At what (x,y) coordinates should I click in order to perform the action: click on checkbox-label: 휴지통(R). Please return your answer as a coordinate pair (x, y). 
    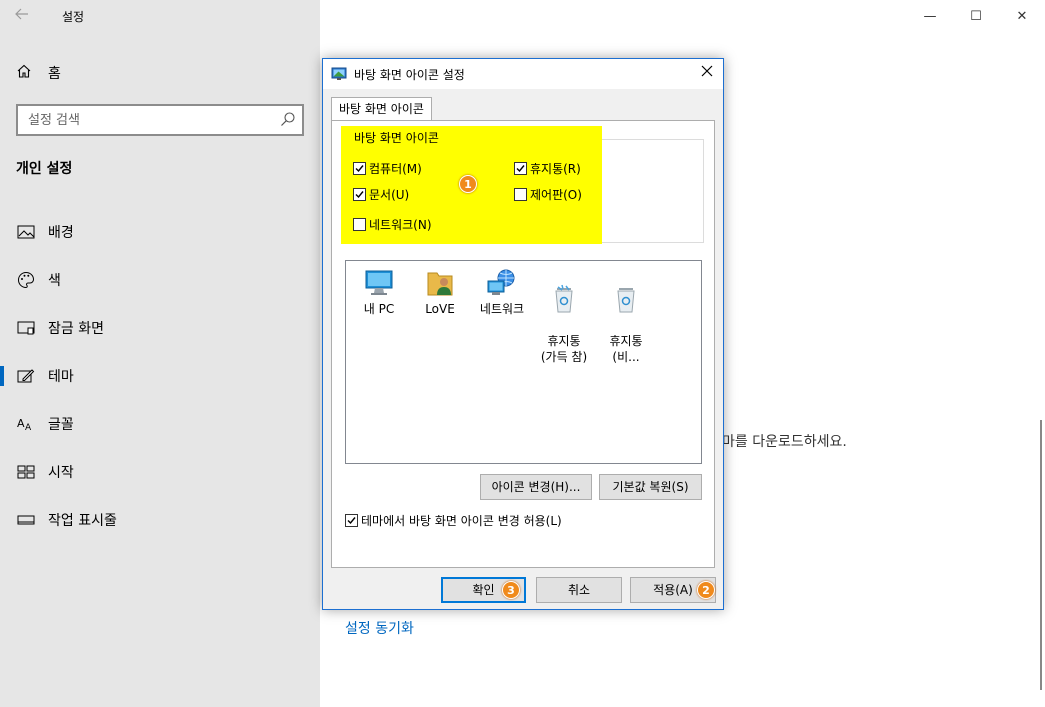
    Looking at the image, I should click on (555, 169).